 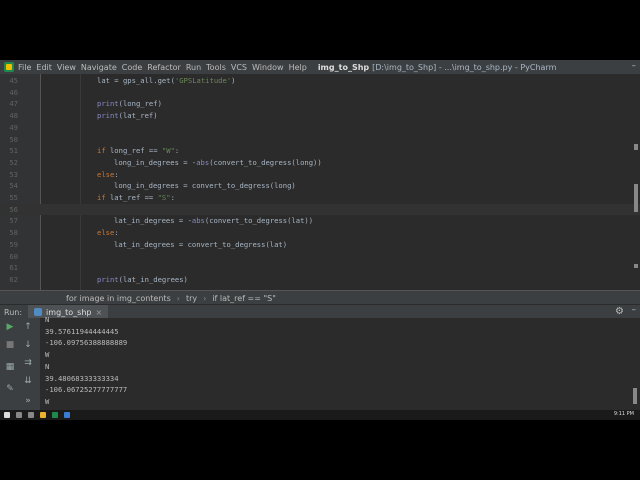 What do you see at coordinates (320, 116) in the screenshot?
I see `code-line: 48 print(lat_ref)` at bounding box center [320, 116].